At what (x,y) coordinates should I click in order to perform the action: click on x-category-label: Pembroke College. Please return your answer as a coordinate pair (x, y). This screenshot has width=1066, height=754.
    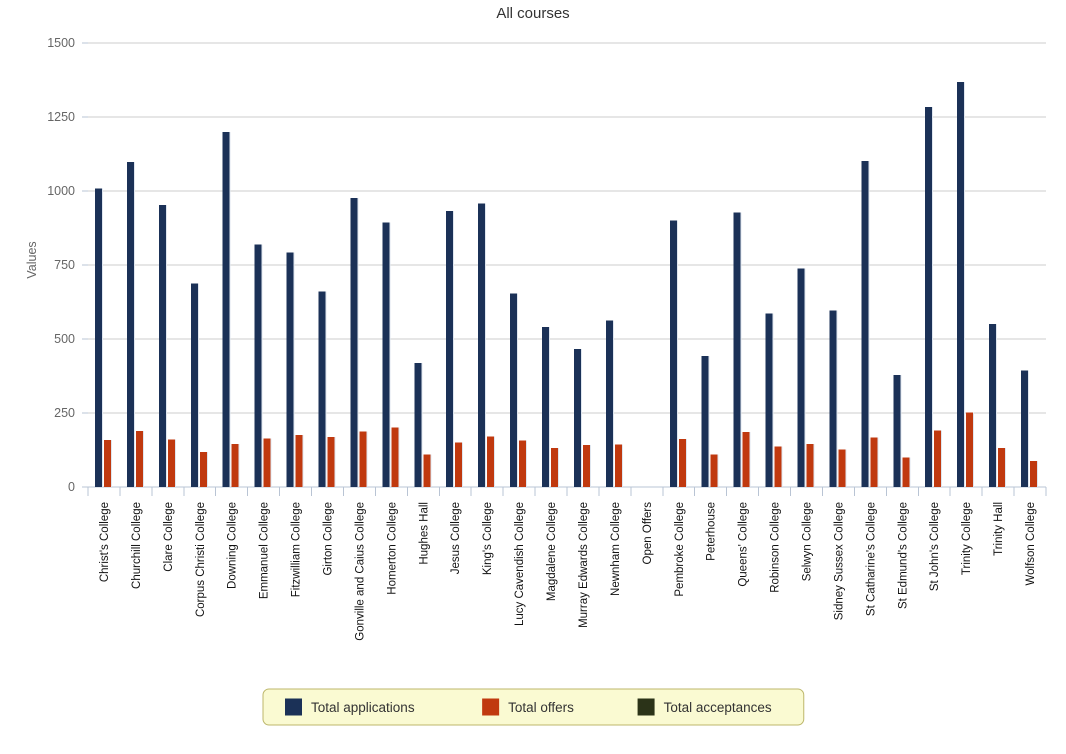
    Looking at the image, I should click on (680, 549).